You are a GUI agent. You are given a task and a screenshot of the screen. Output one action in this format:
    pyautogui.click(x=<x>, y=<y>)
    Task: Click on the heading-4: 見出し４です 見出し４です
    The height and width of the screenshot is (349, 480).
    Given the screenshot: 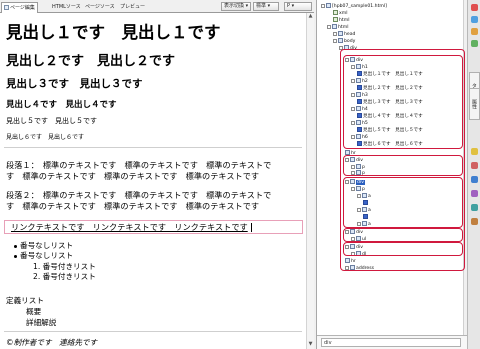 What is the action you would take?
    pyautogui.click(x=61, y=104)
    